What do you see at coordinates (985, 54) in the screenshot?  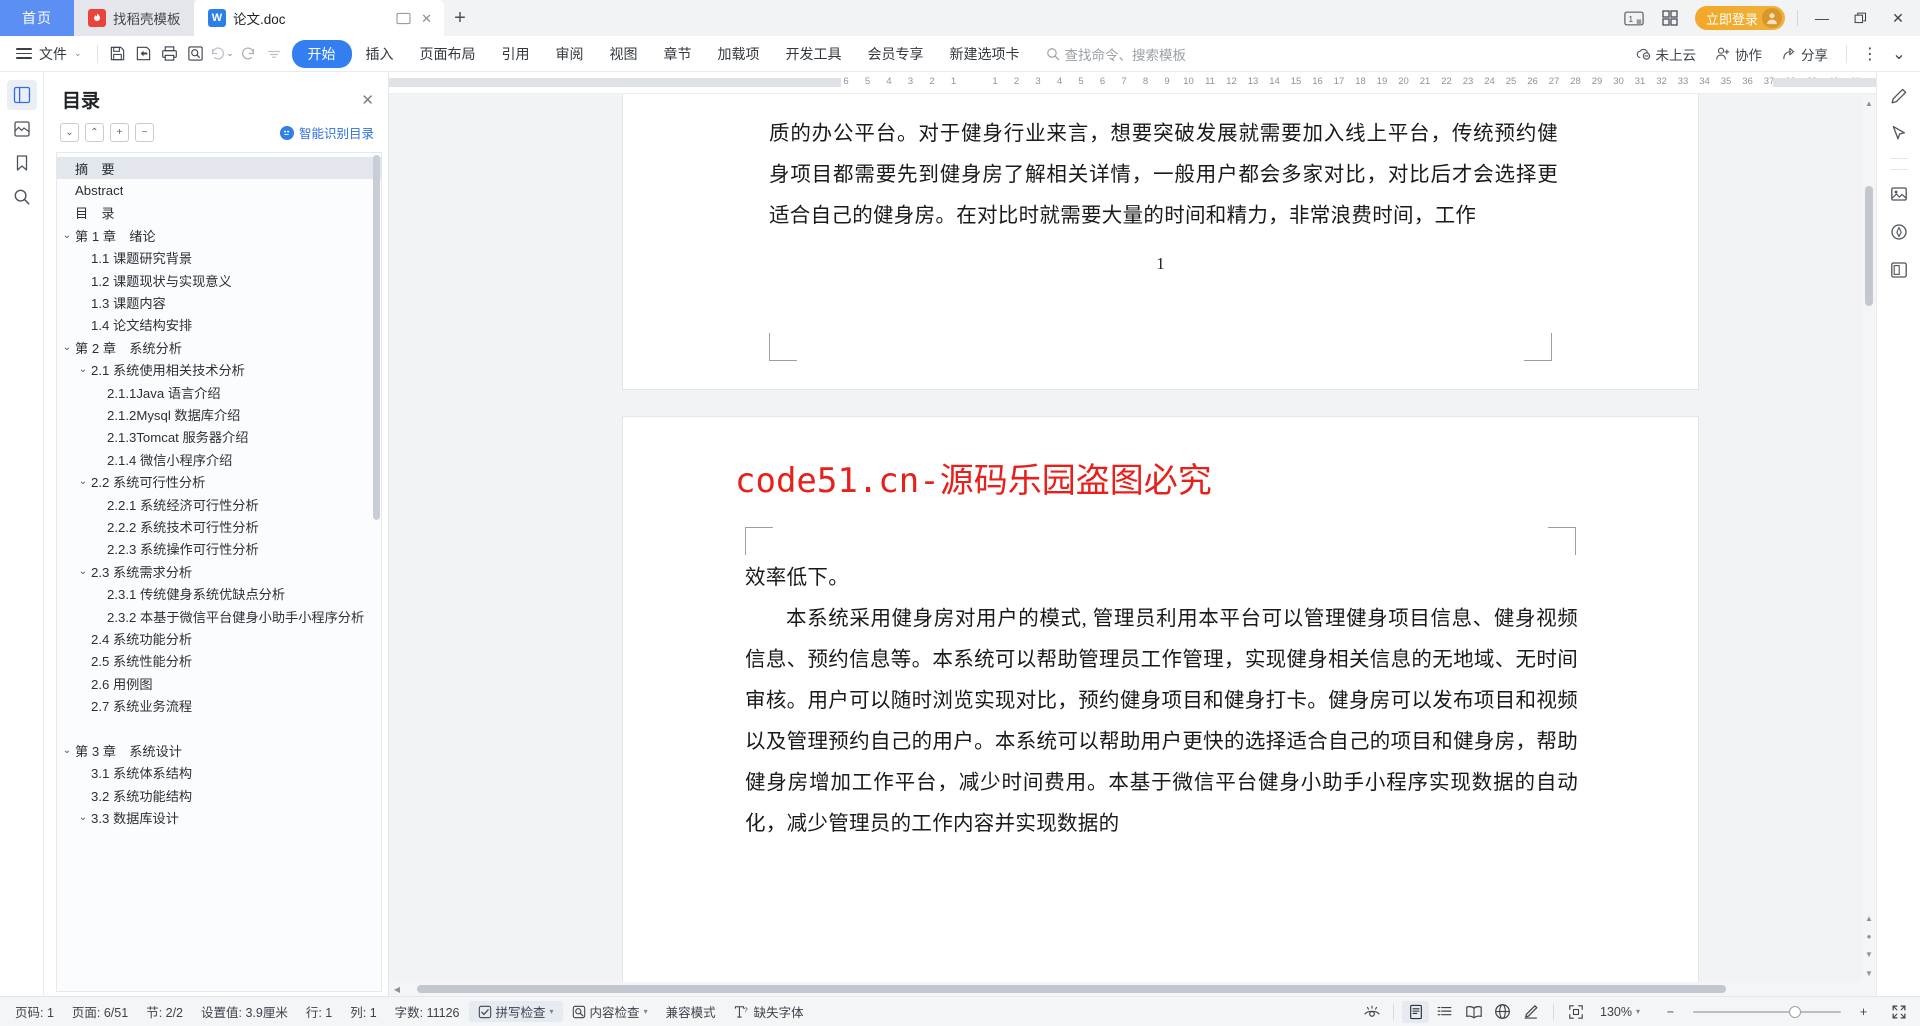 I see `tab-new-tab: 新建选项卡` at bounding box center [985, 54].